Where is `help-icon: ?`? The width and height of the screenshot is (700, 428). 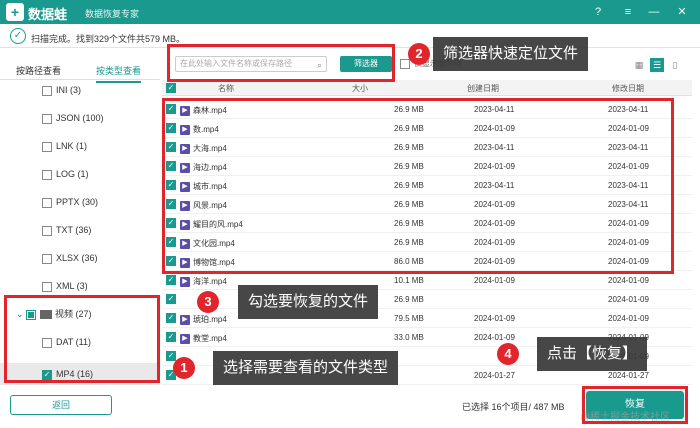
help-icon: ? is located at coordinates (598, 12).